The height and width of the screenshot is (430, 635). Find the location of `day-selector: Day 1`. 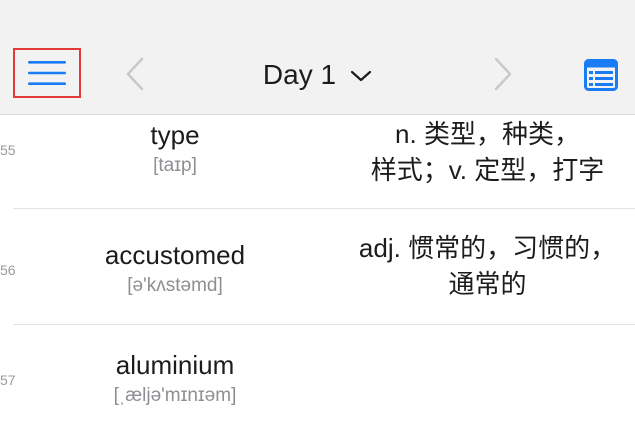

day-selector: Day 1 is located at coordinates (317, 75).